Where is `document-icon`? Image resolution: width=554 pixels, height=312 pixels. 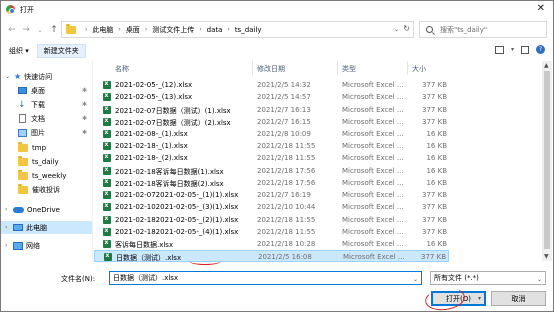
document-icon is located at coordinates (22, 118).